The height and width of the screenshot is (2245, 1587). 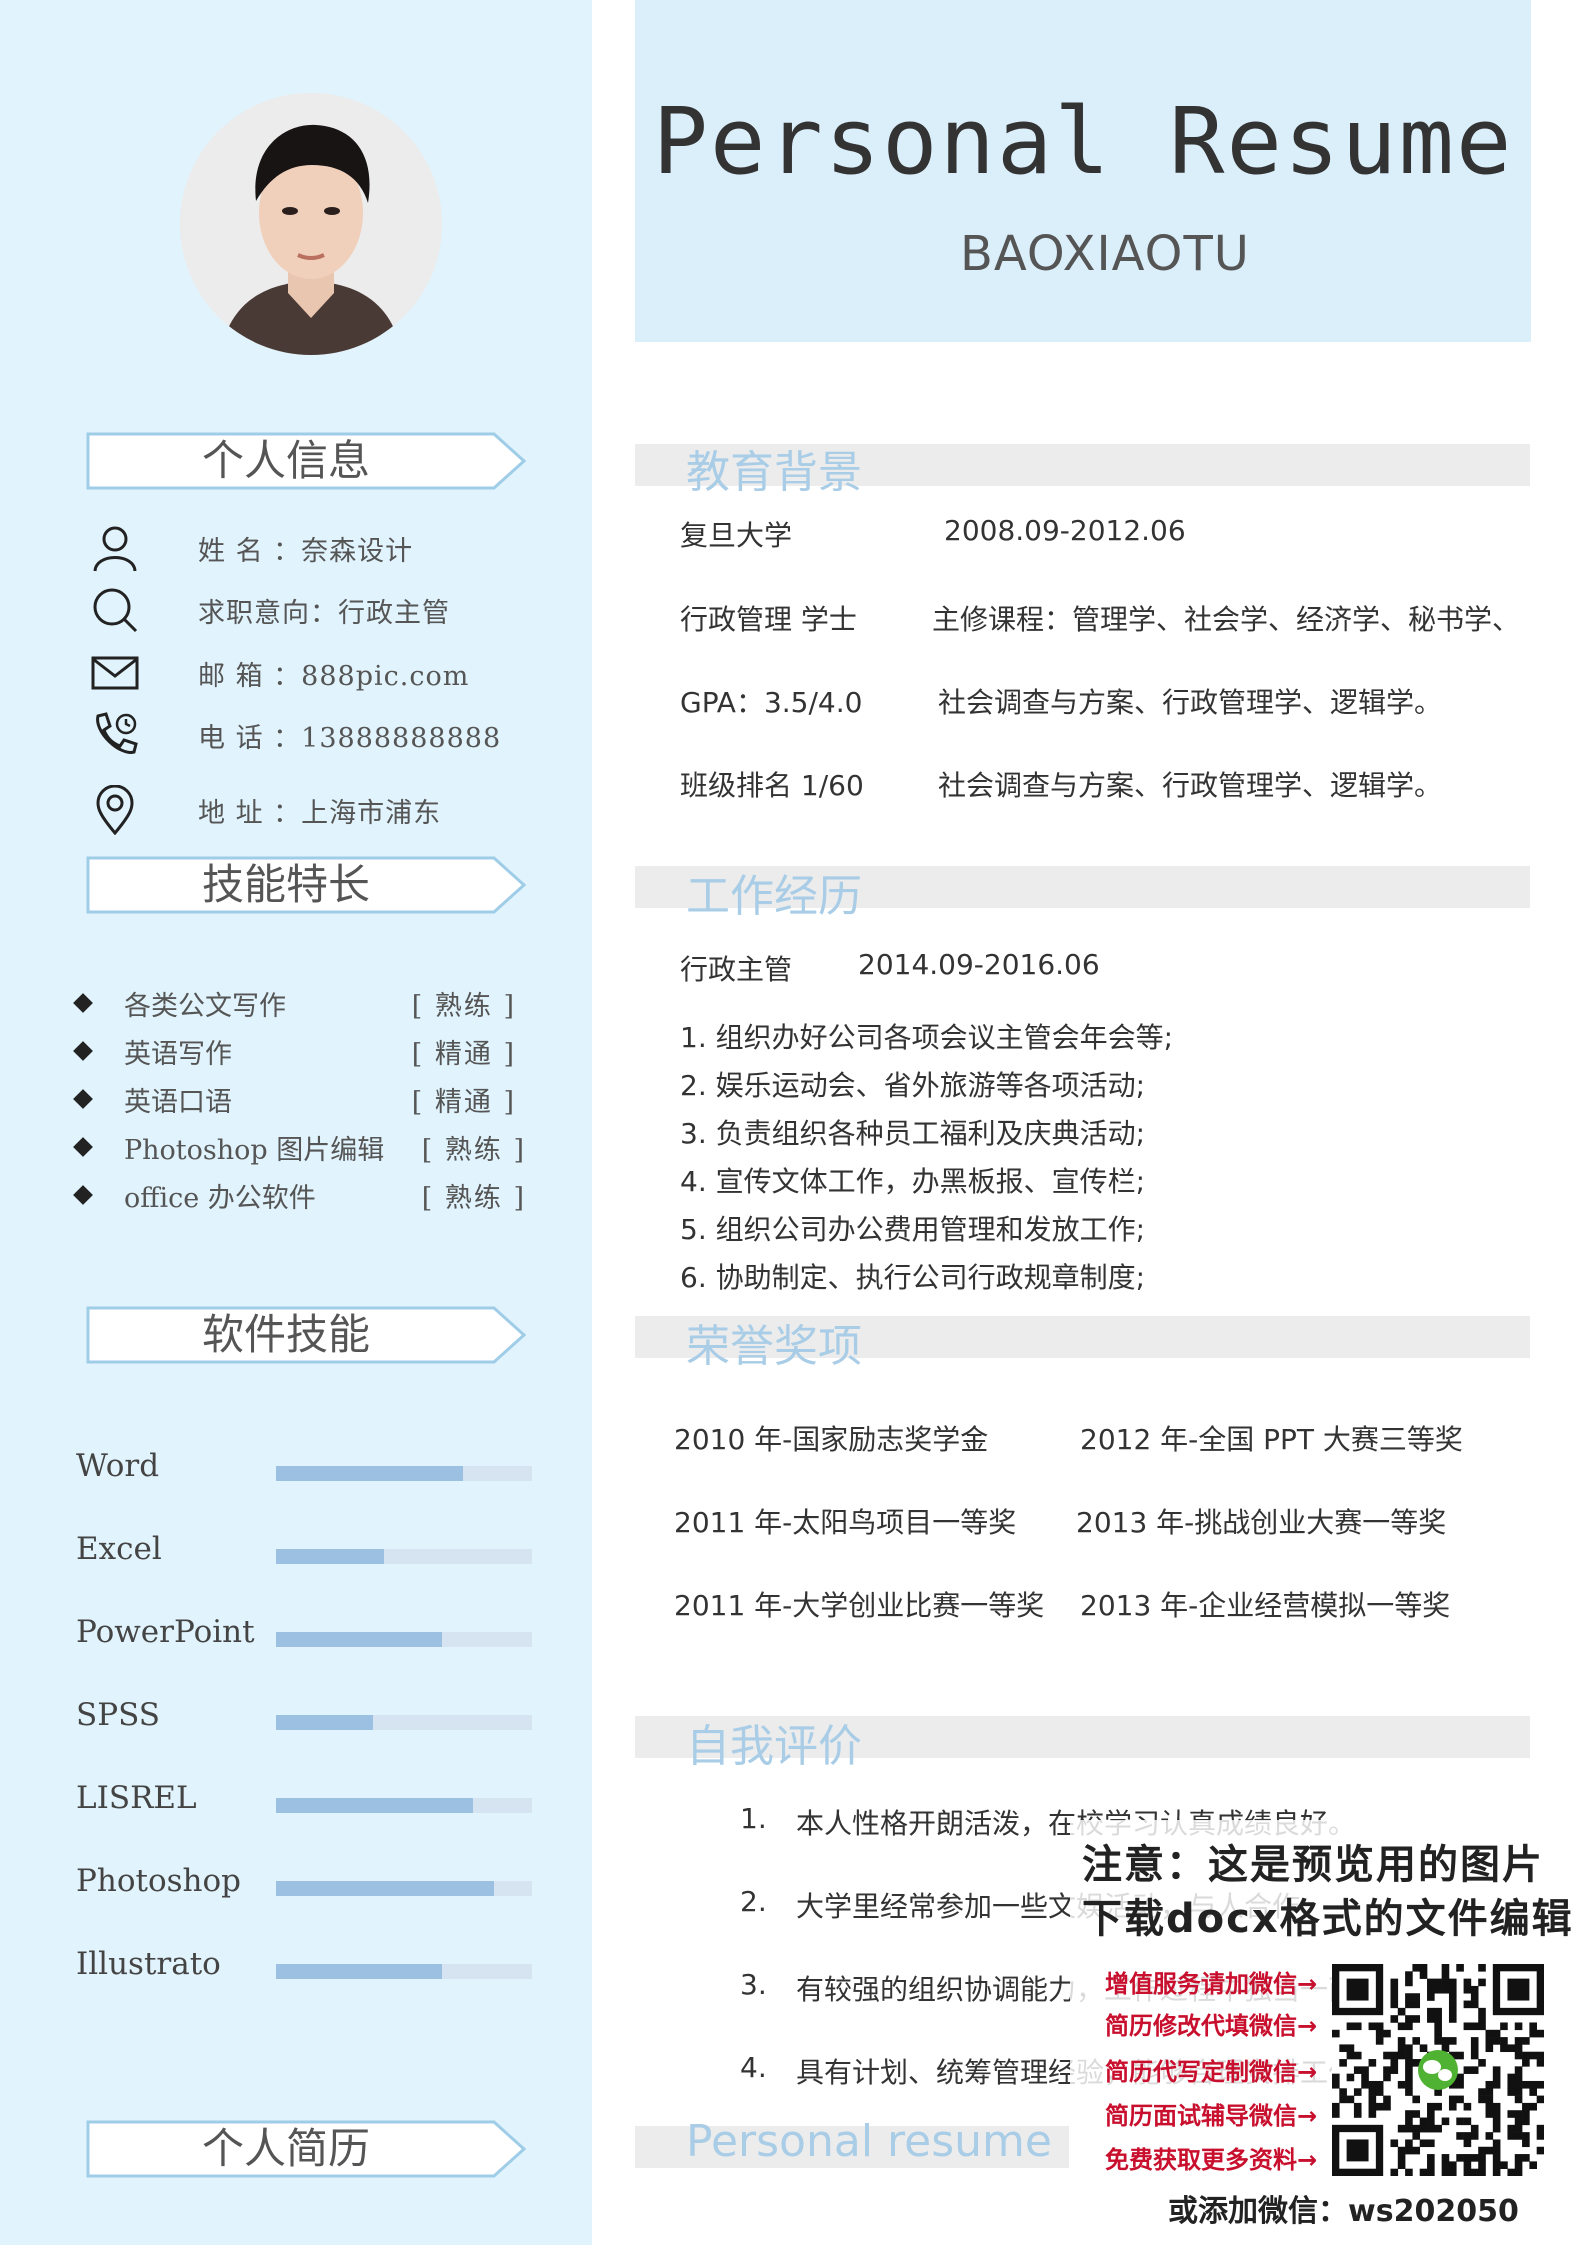 I want to click on qr-code-image, so click(x=1438, y=2070).